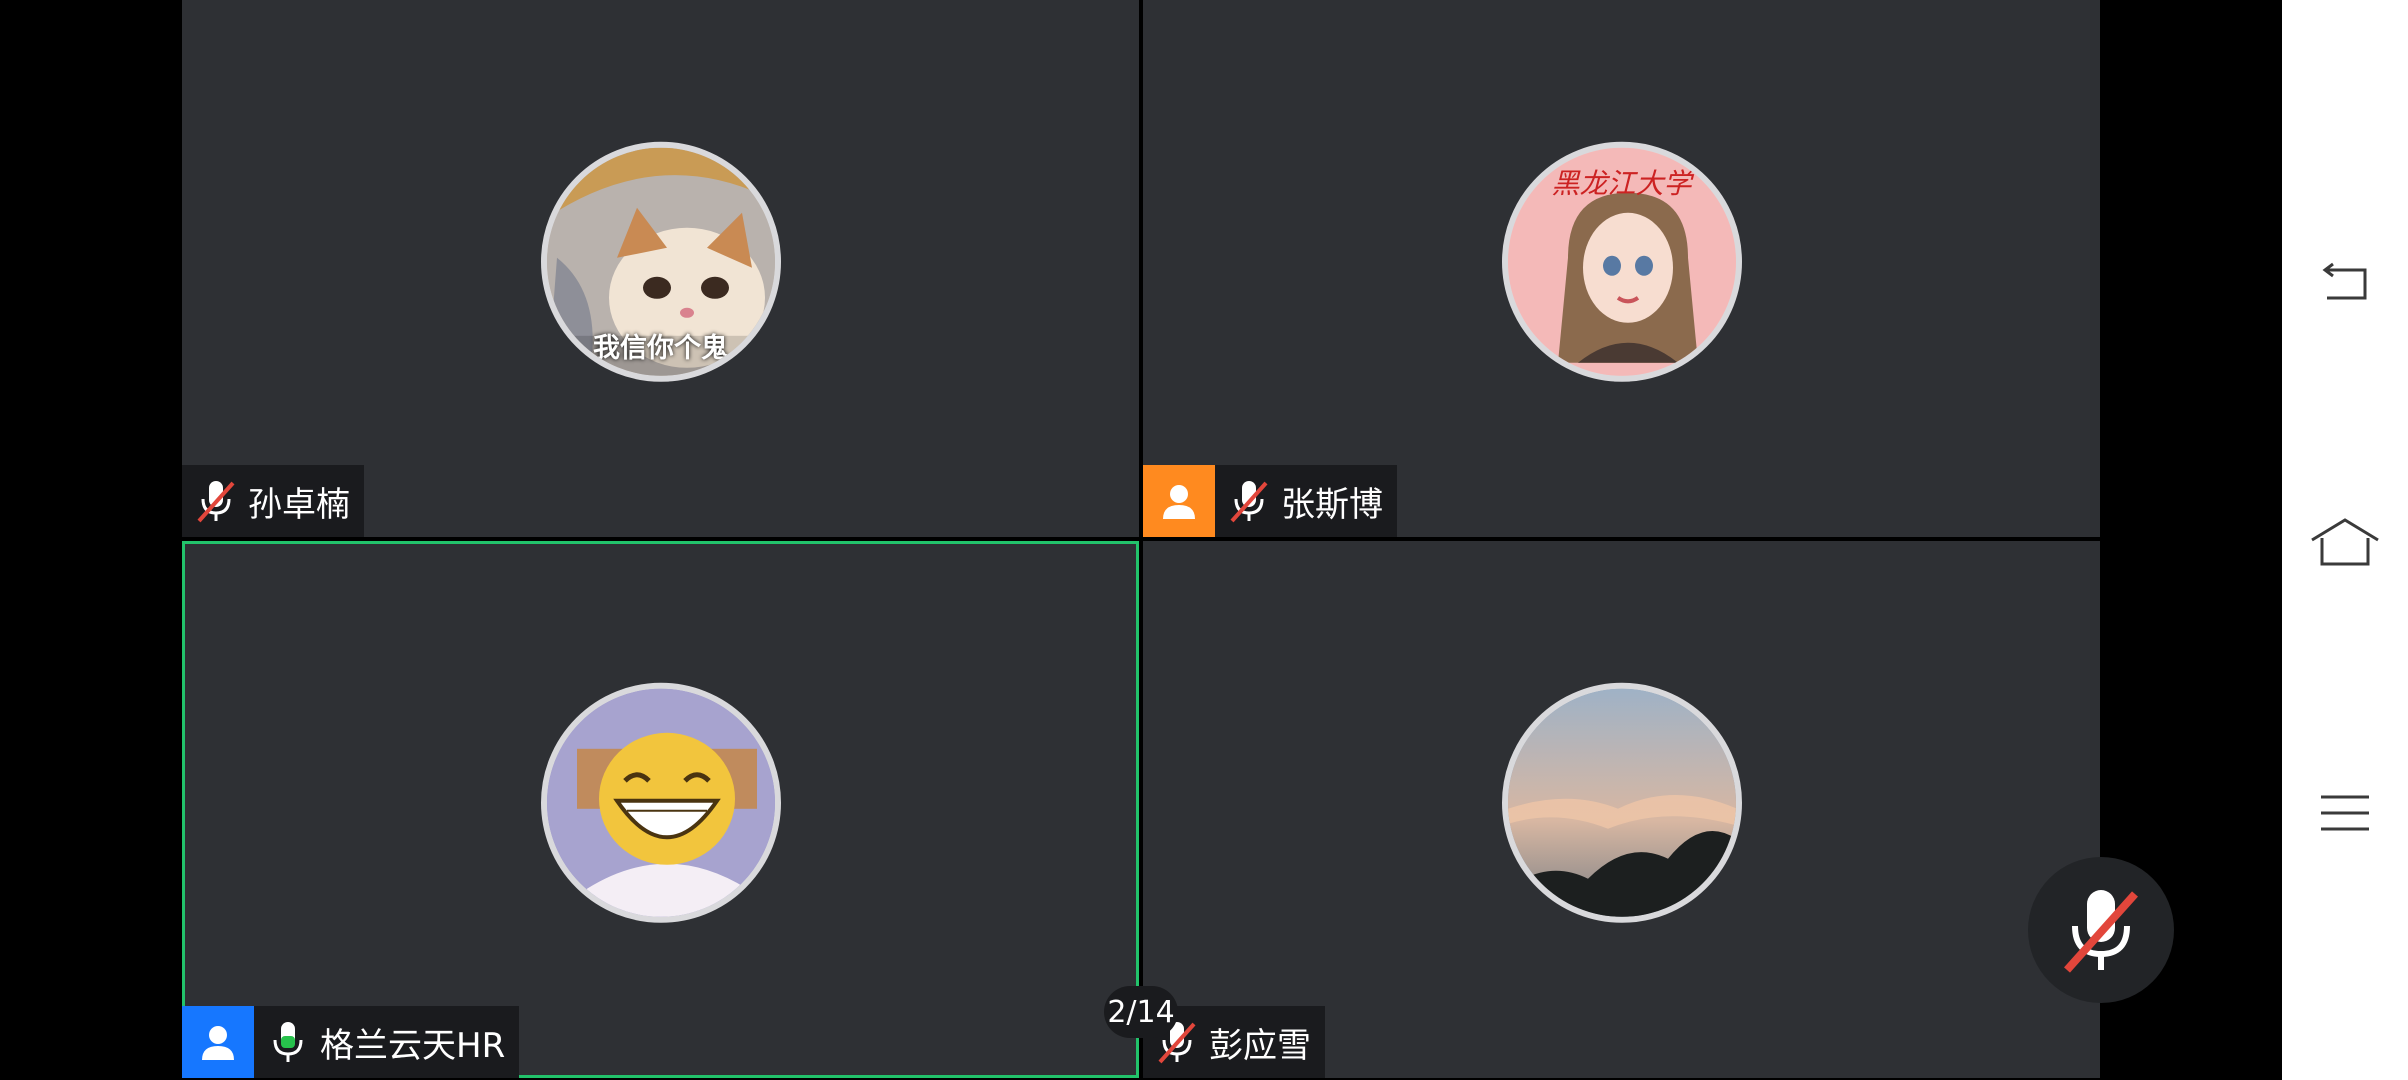 The height and width of the screenshot is (1080, 2408). I want to click on participant-name-tag: 格兰云天HR, so click(351, 1042).